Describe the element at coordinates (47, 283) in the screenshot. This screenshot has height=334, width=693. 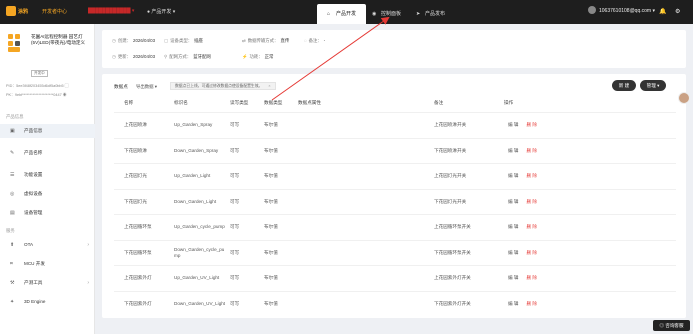
I see `sidebar-item-test-tool: ⚒ 产测工具 ›` at that location.